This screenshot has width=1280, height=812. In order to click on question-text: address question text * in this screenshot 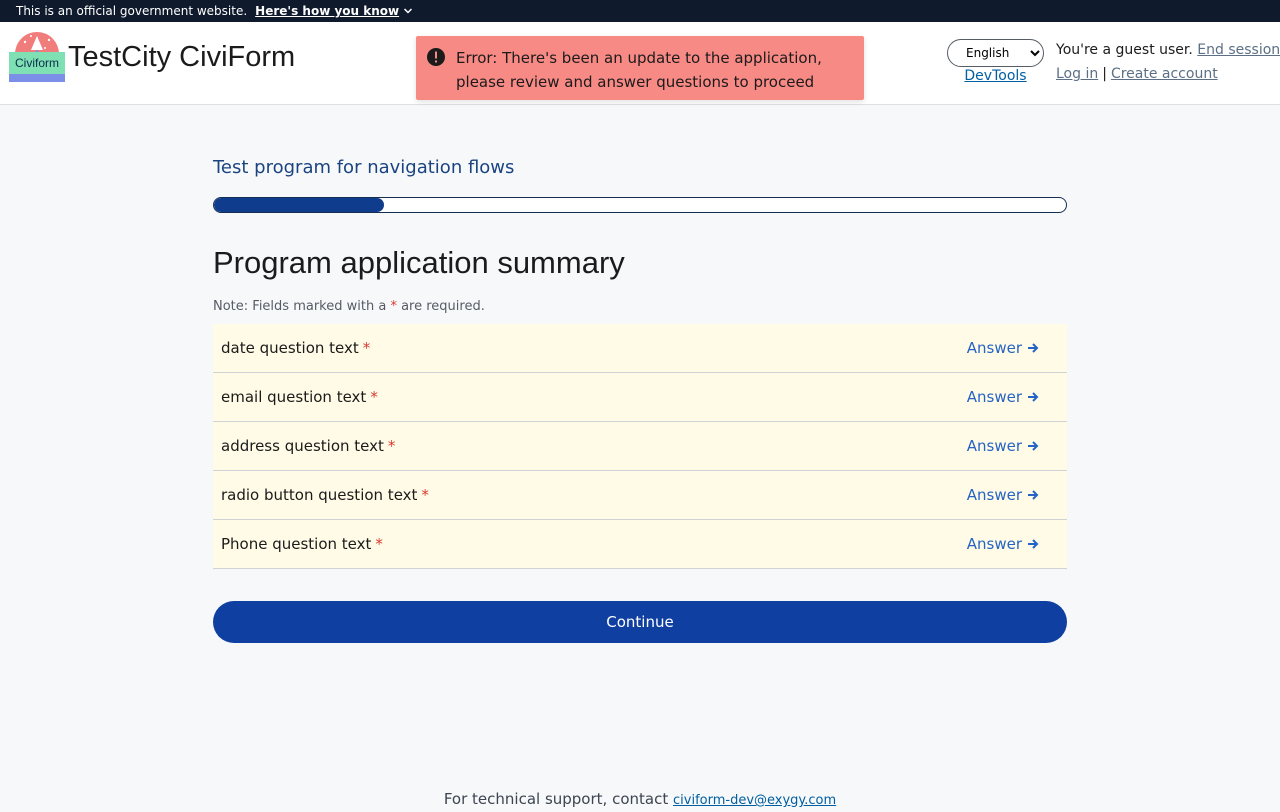, I will do `click(308, 446)`.